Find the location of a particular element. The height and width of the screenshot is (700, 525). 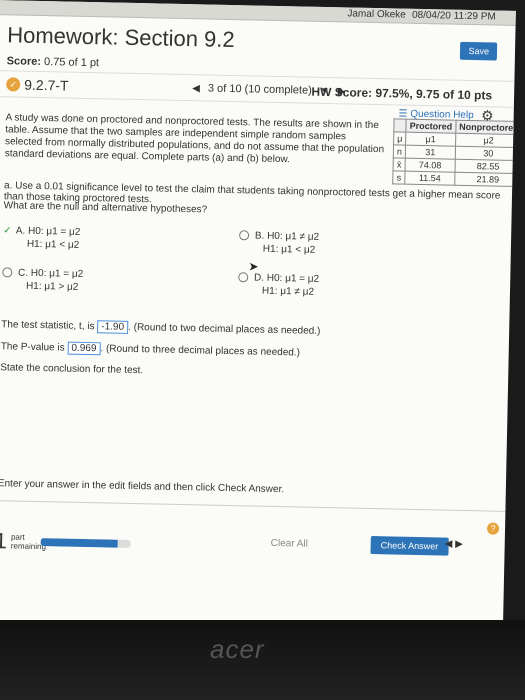

option-letter: A. is located at coordinates (20, 231).